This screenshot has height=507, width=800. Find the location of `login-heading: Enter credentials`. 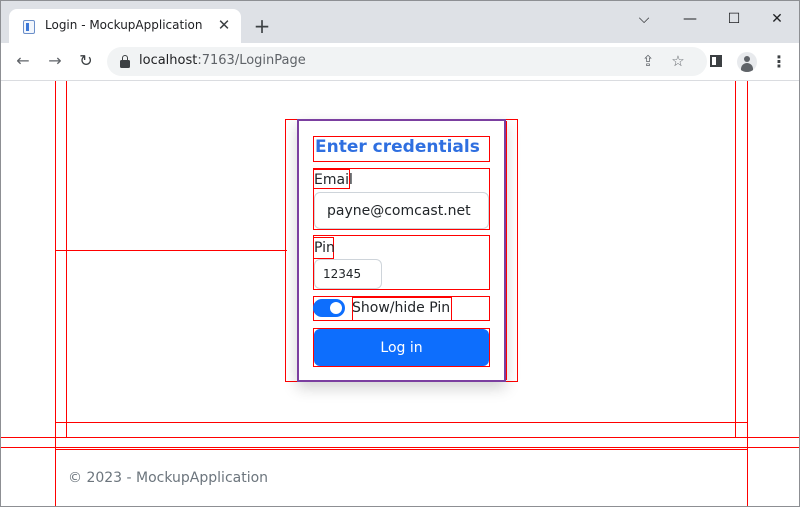

login-heading: Enter credentials is located at coordinates (397, 147).